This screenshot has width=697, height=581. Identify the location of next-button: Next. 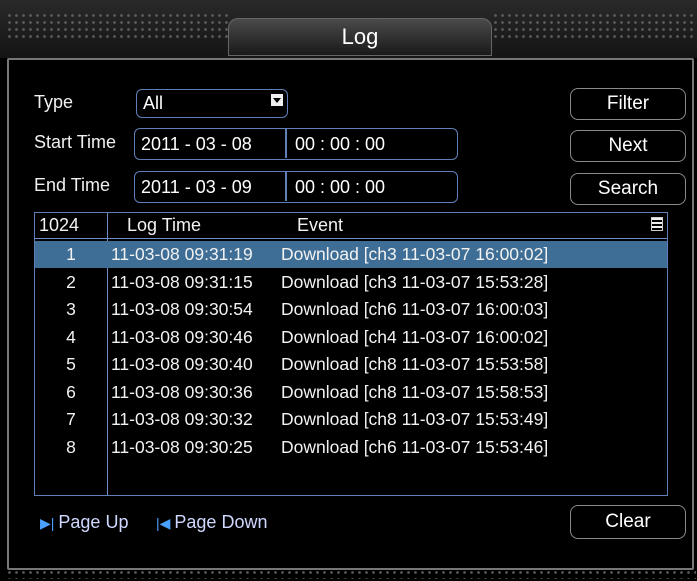
(628, 146).